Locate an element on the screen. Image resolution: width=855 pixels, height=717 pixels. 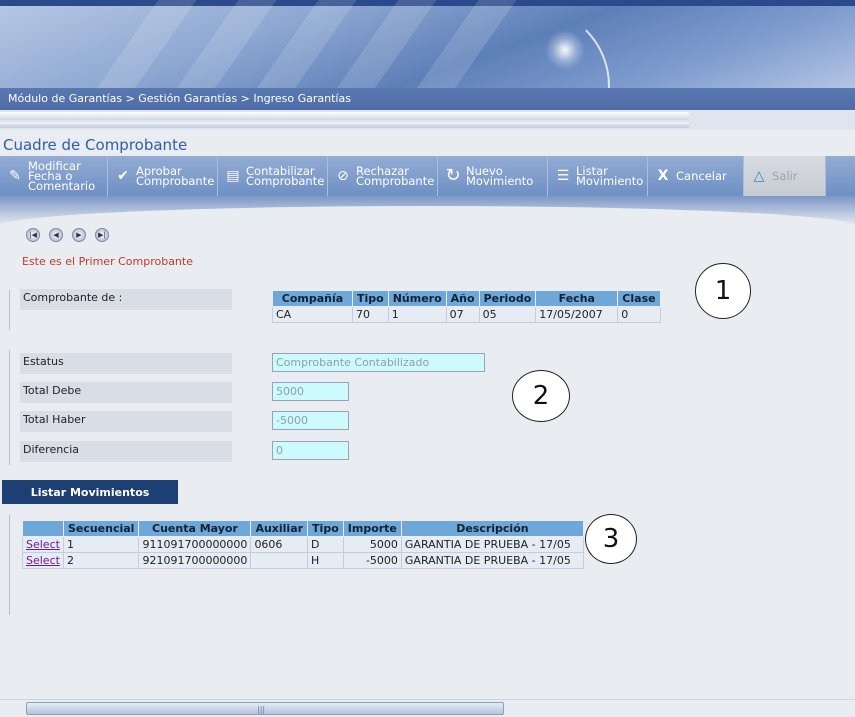
approve-icon: ✔ is located at coordinates (123, 176).